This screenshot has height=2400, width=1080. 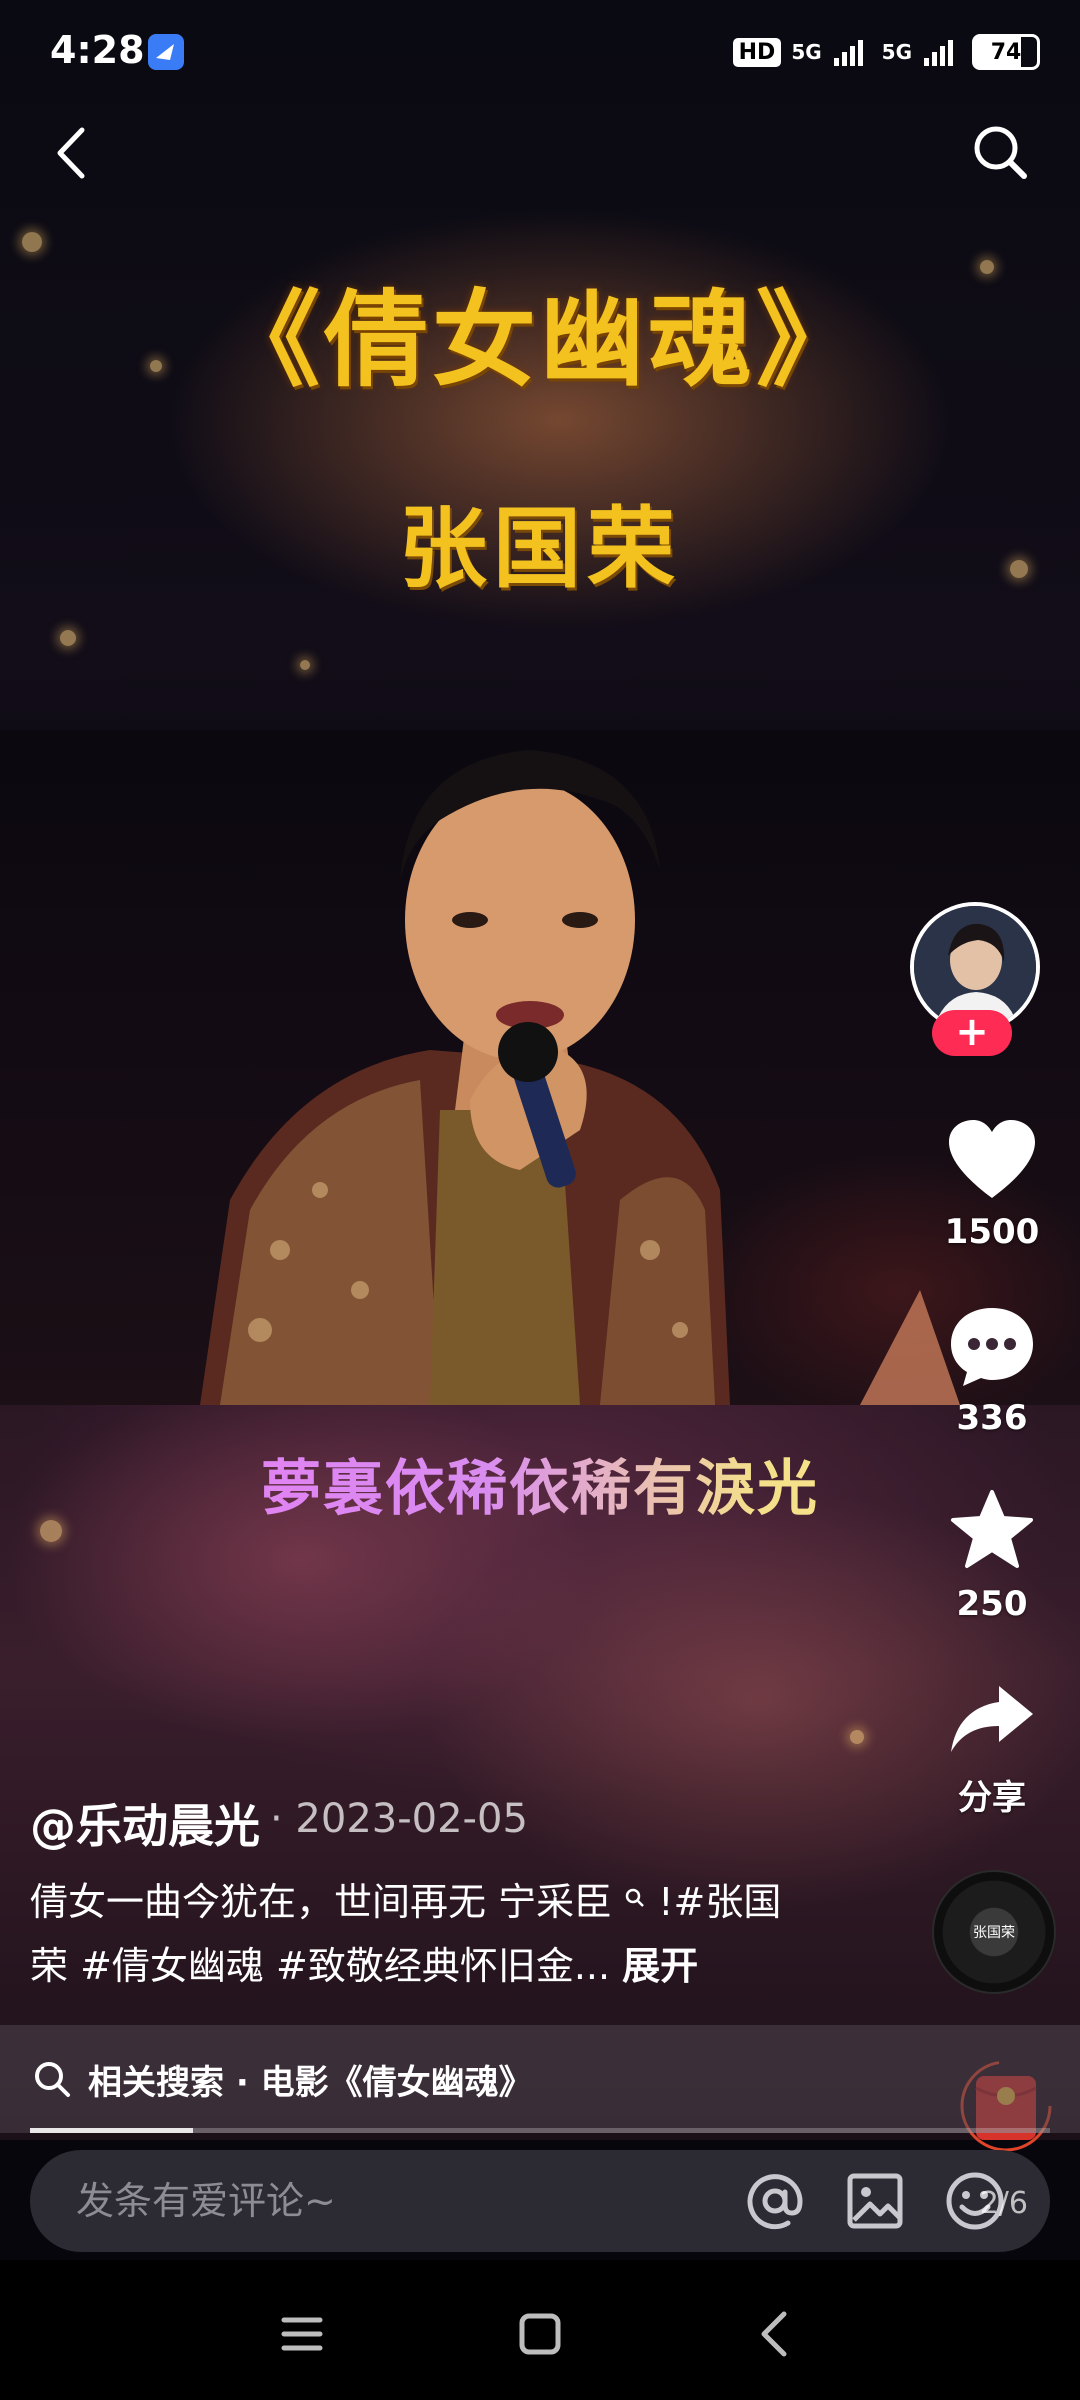 I want to click on image-icon, so click(x=875, y=2201).